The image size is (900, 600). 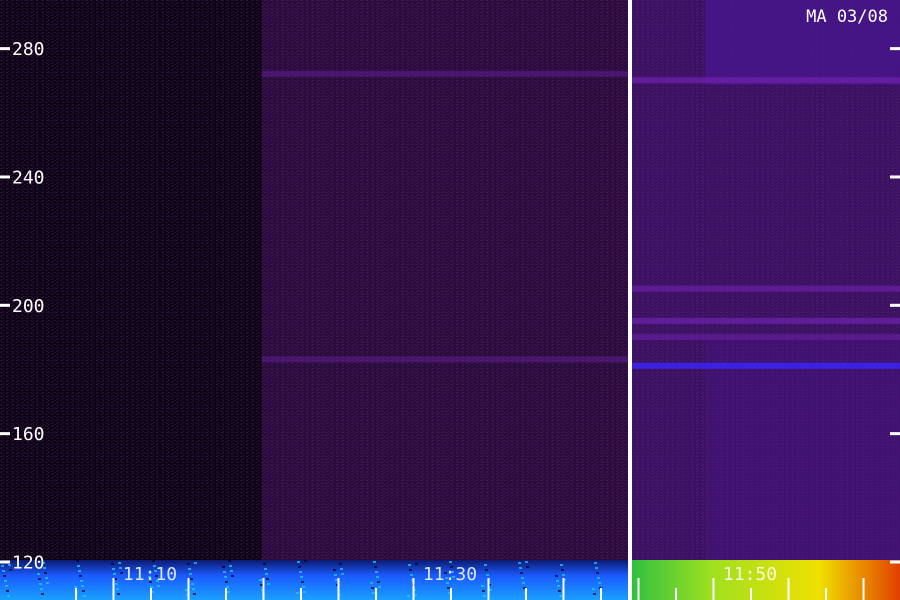 What do you see at coordinates (847, 17) in the screenshot?
I see `chart-title: MA 03/08` at bounding box center [847, 17].